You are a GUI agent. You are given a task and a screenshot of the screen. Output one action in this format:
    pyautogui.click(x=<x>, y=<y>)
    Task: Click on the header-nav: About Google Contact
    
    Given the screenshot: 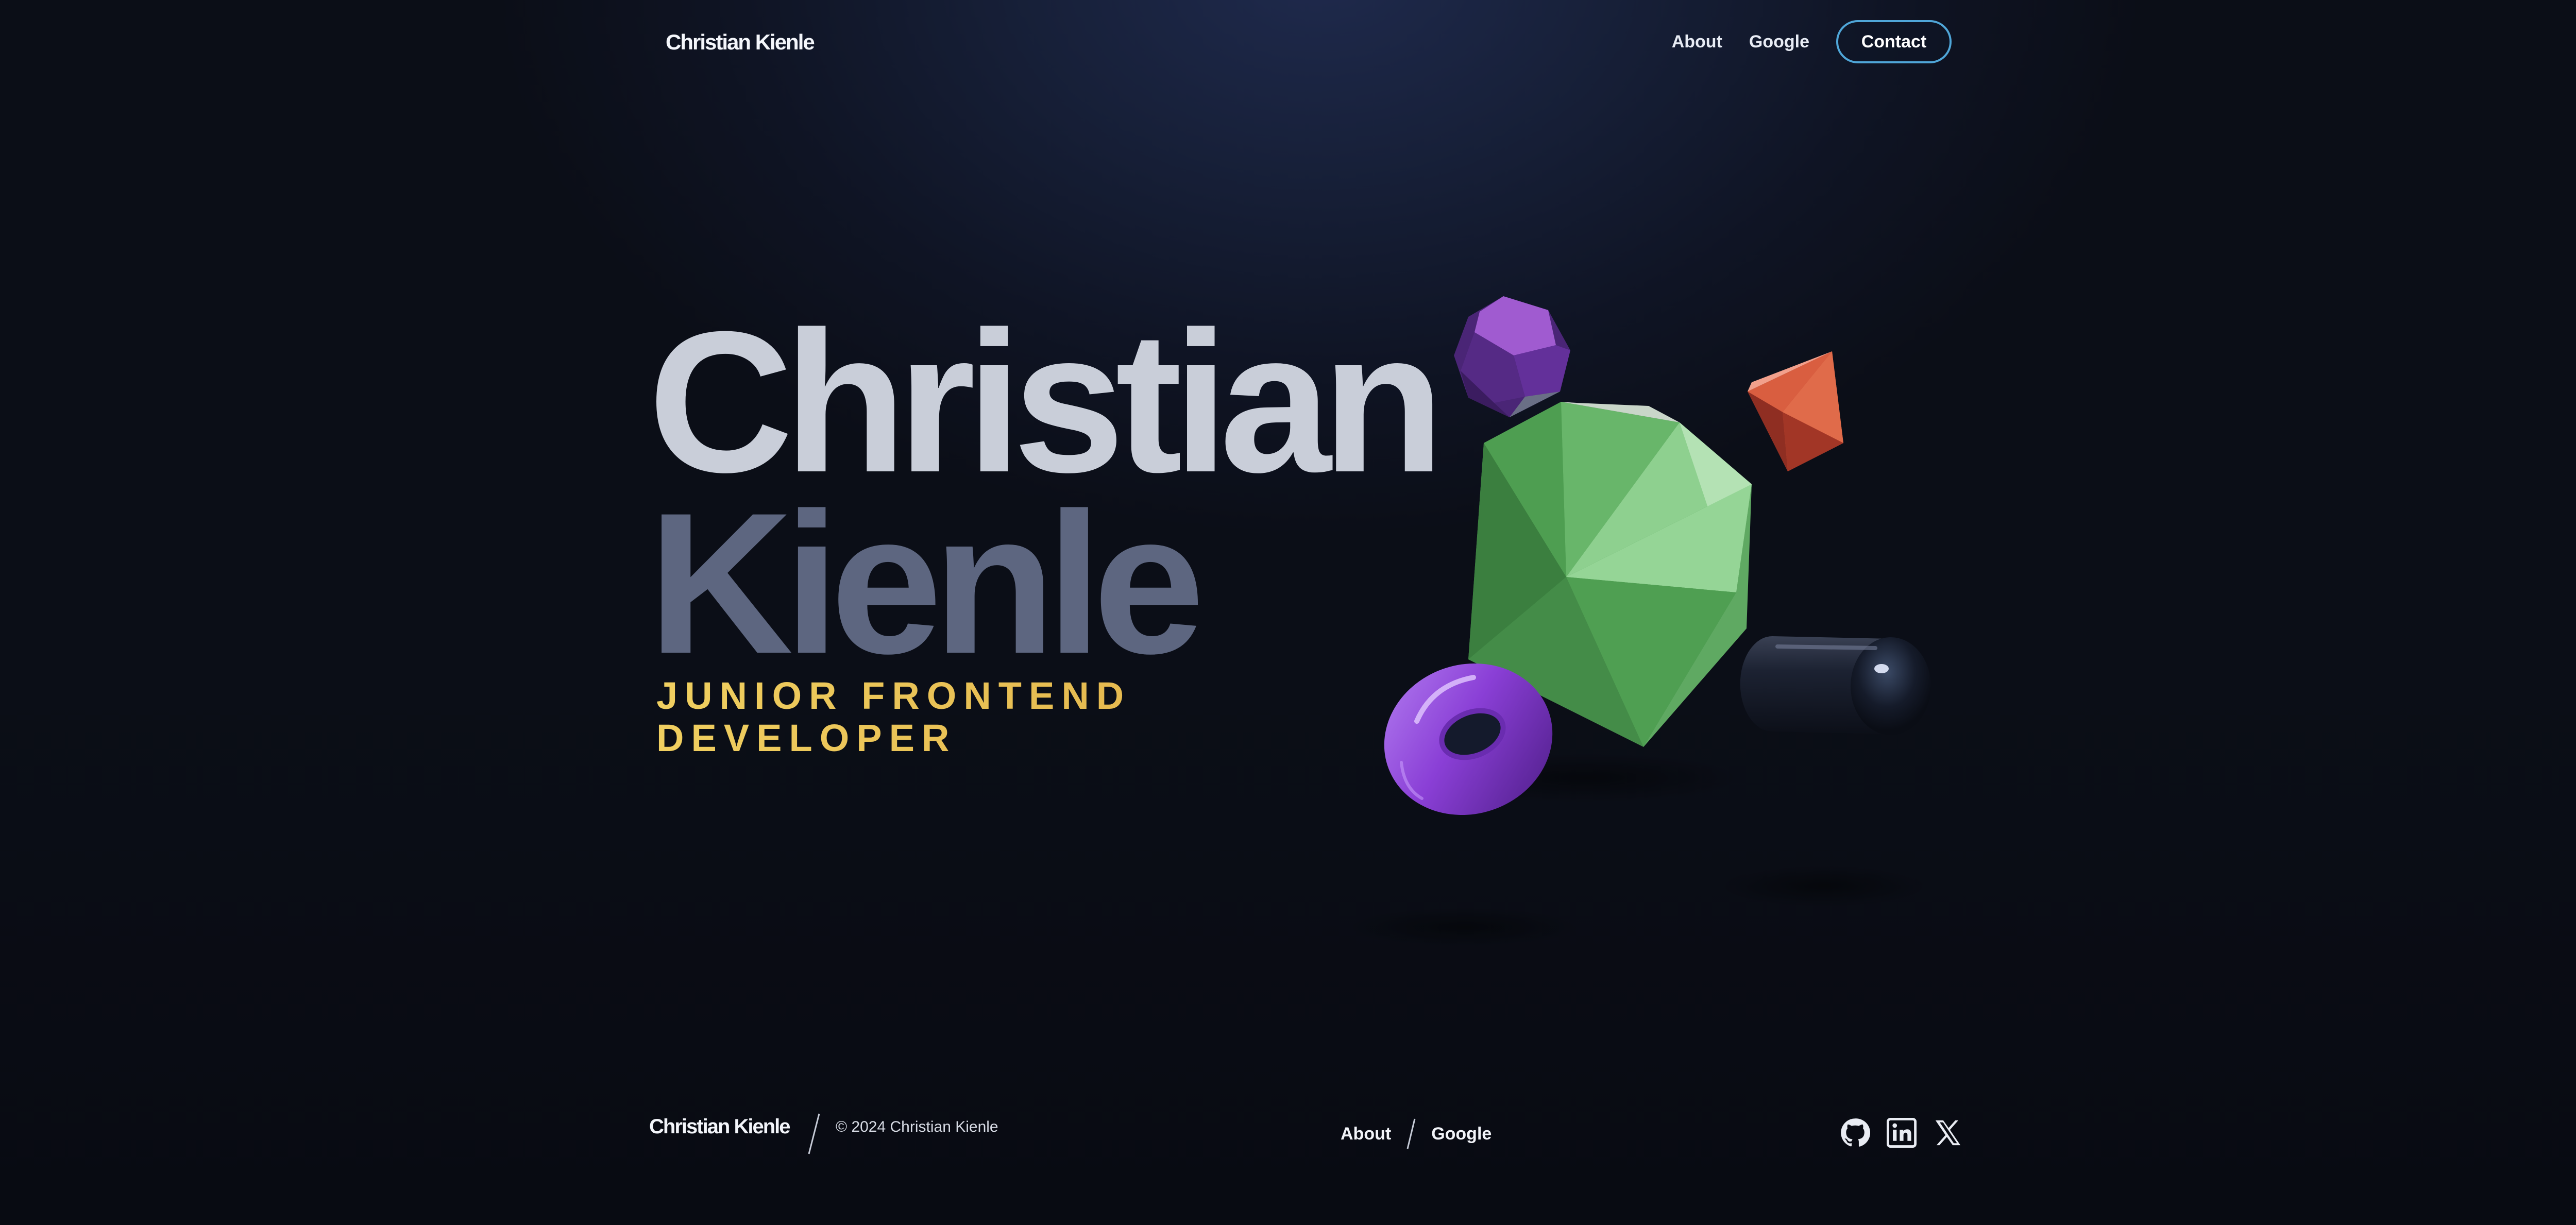 What is the action you would take?
    pyautogui.click(x=1812, y=42)
    